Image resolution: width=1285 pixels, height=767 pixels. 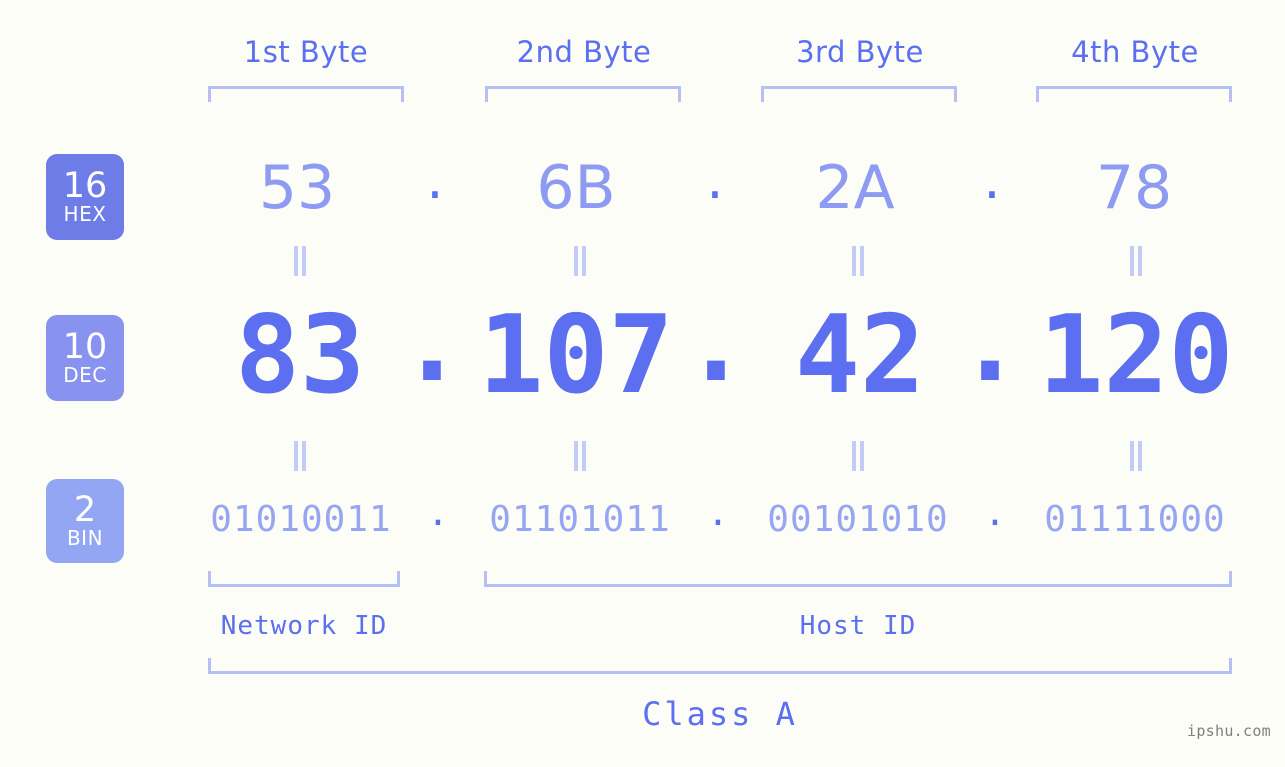 What do you see at coordinates (297, 188) in the screenshot?
I see `hex-octet-1: 53` at bounding box center [297, 188].